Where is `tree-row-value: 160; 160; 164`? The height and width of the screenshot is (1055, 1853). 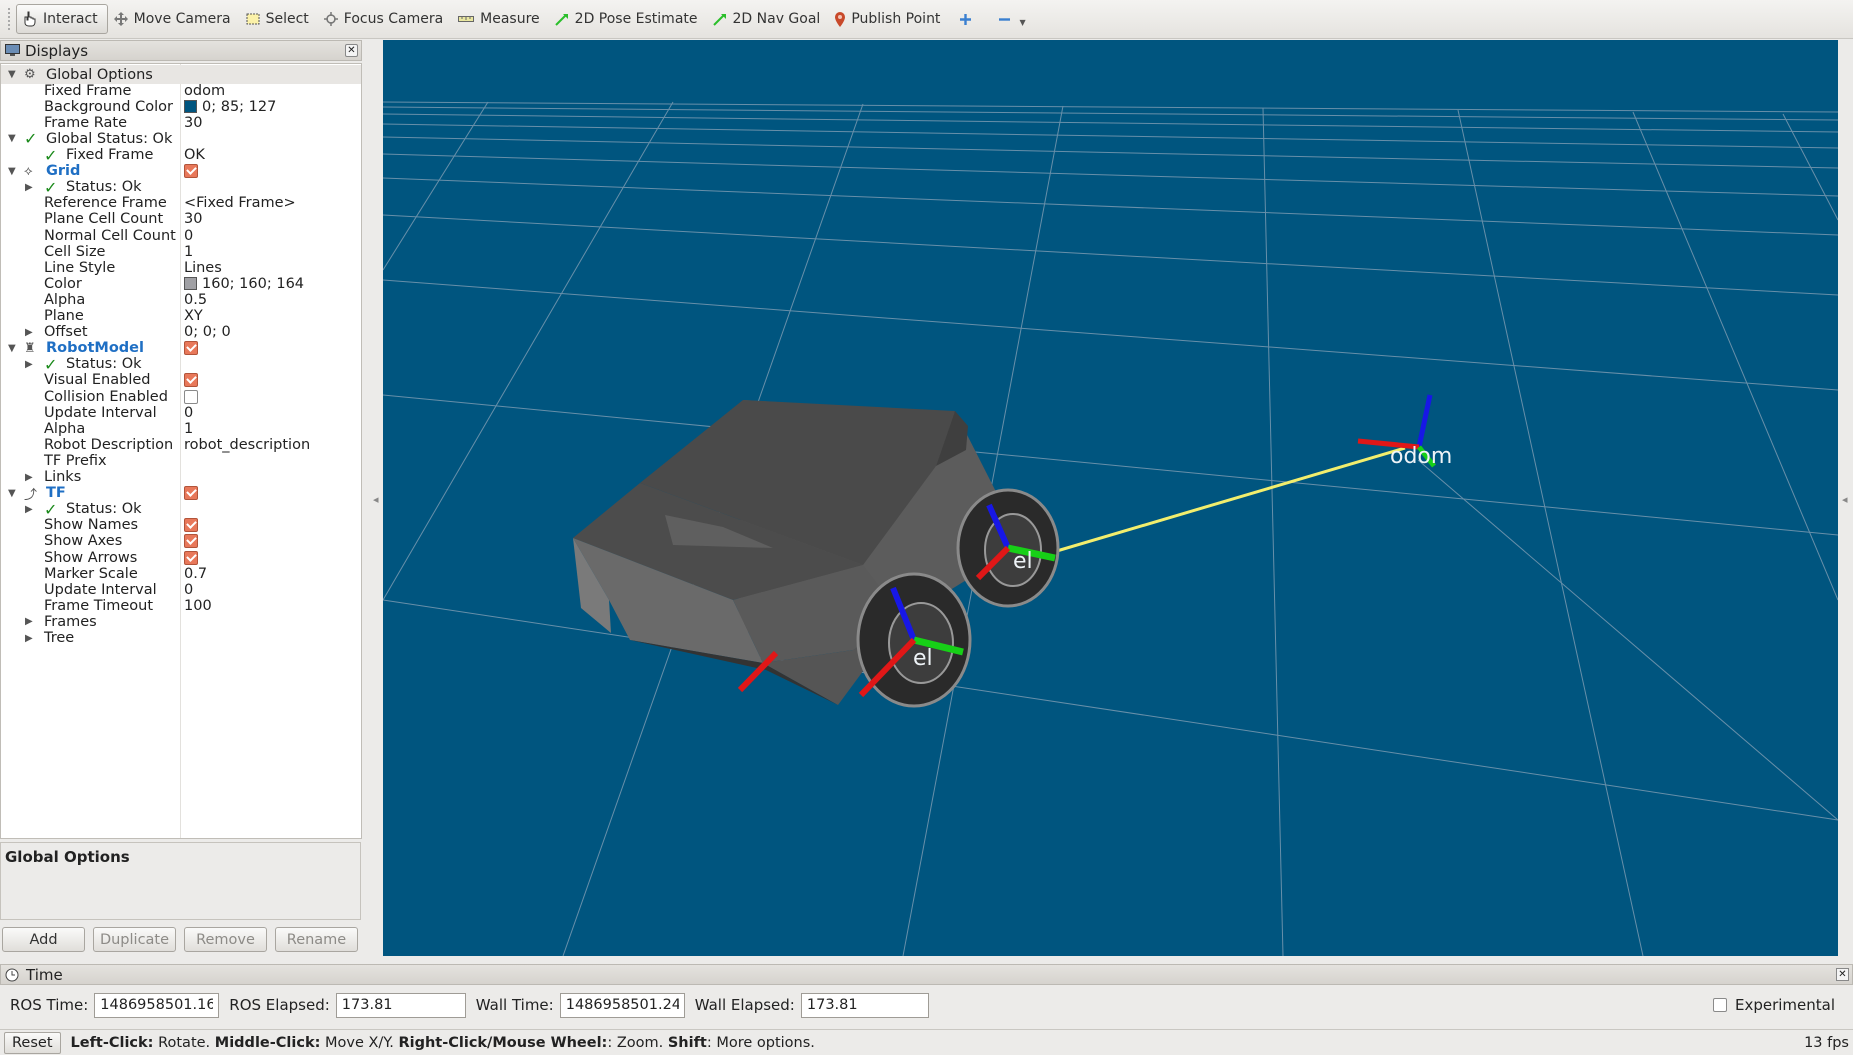
tree-row-value: 160; 160; 164 is located at coordinates (244, 284).